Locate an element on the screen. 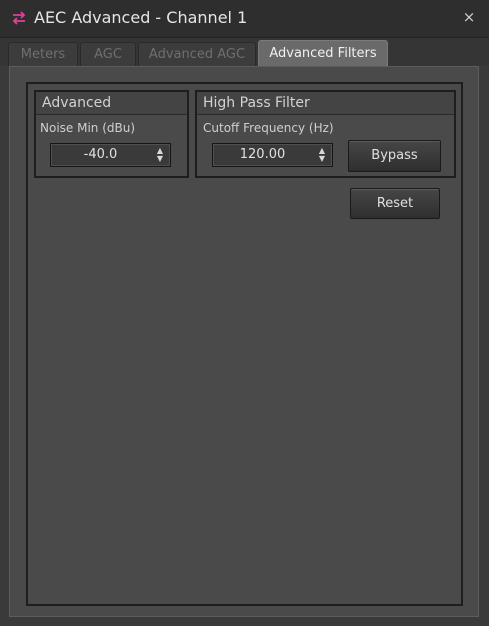 The width and height of the screenshot is (489, 626). advanced-group-title: Advanced is located at coordinates (111, 103).